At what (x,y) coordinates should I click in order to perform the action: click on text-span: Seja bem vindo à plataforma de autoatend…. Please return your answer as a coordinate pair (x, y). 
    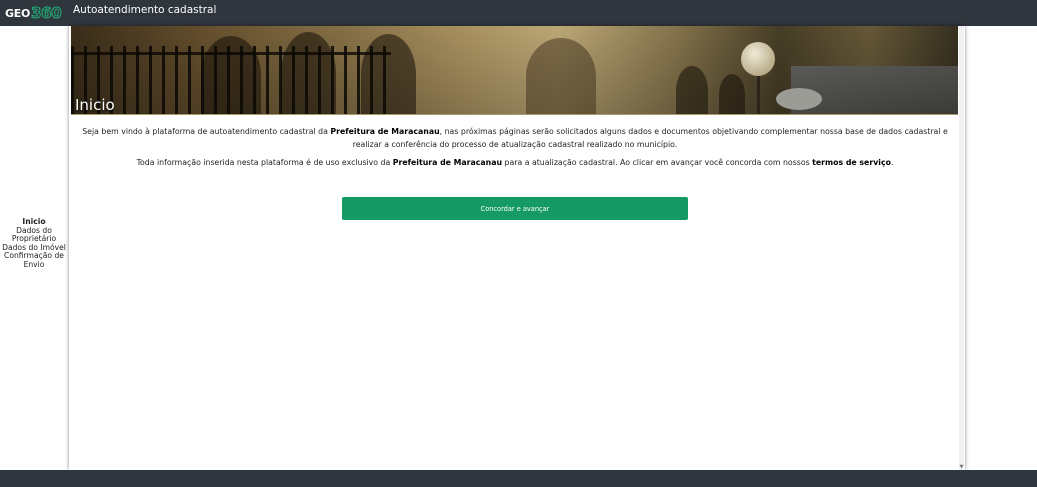
    Looking at the image, I should click on (206, 131).